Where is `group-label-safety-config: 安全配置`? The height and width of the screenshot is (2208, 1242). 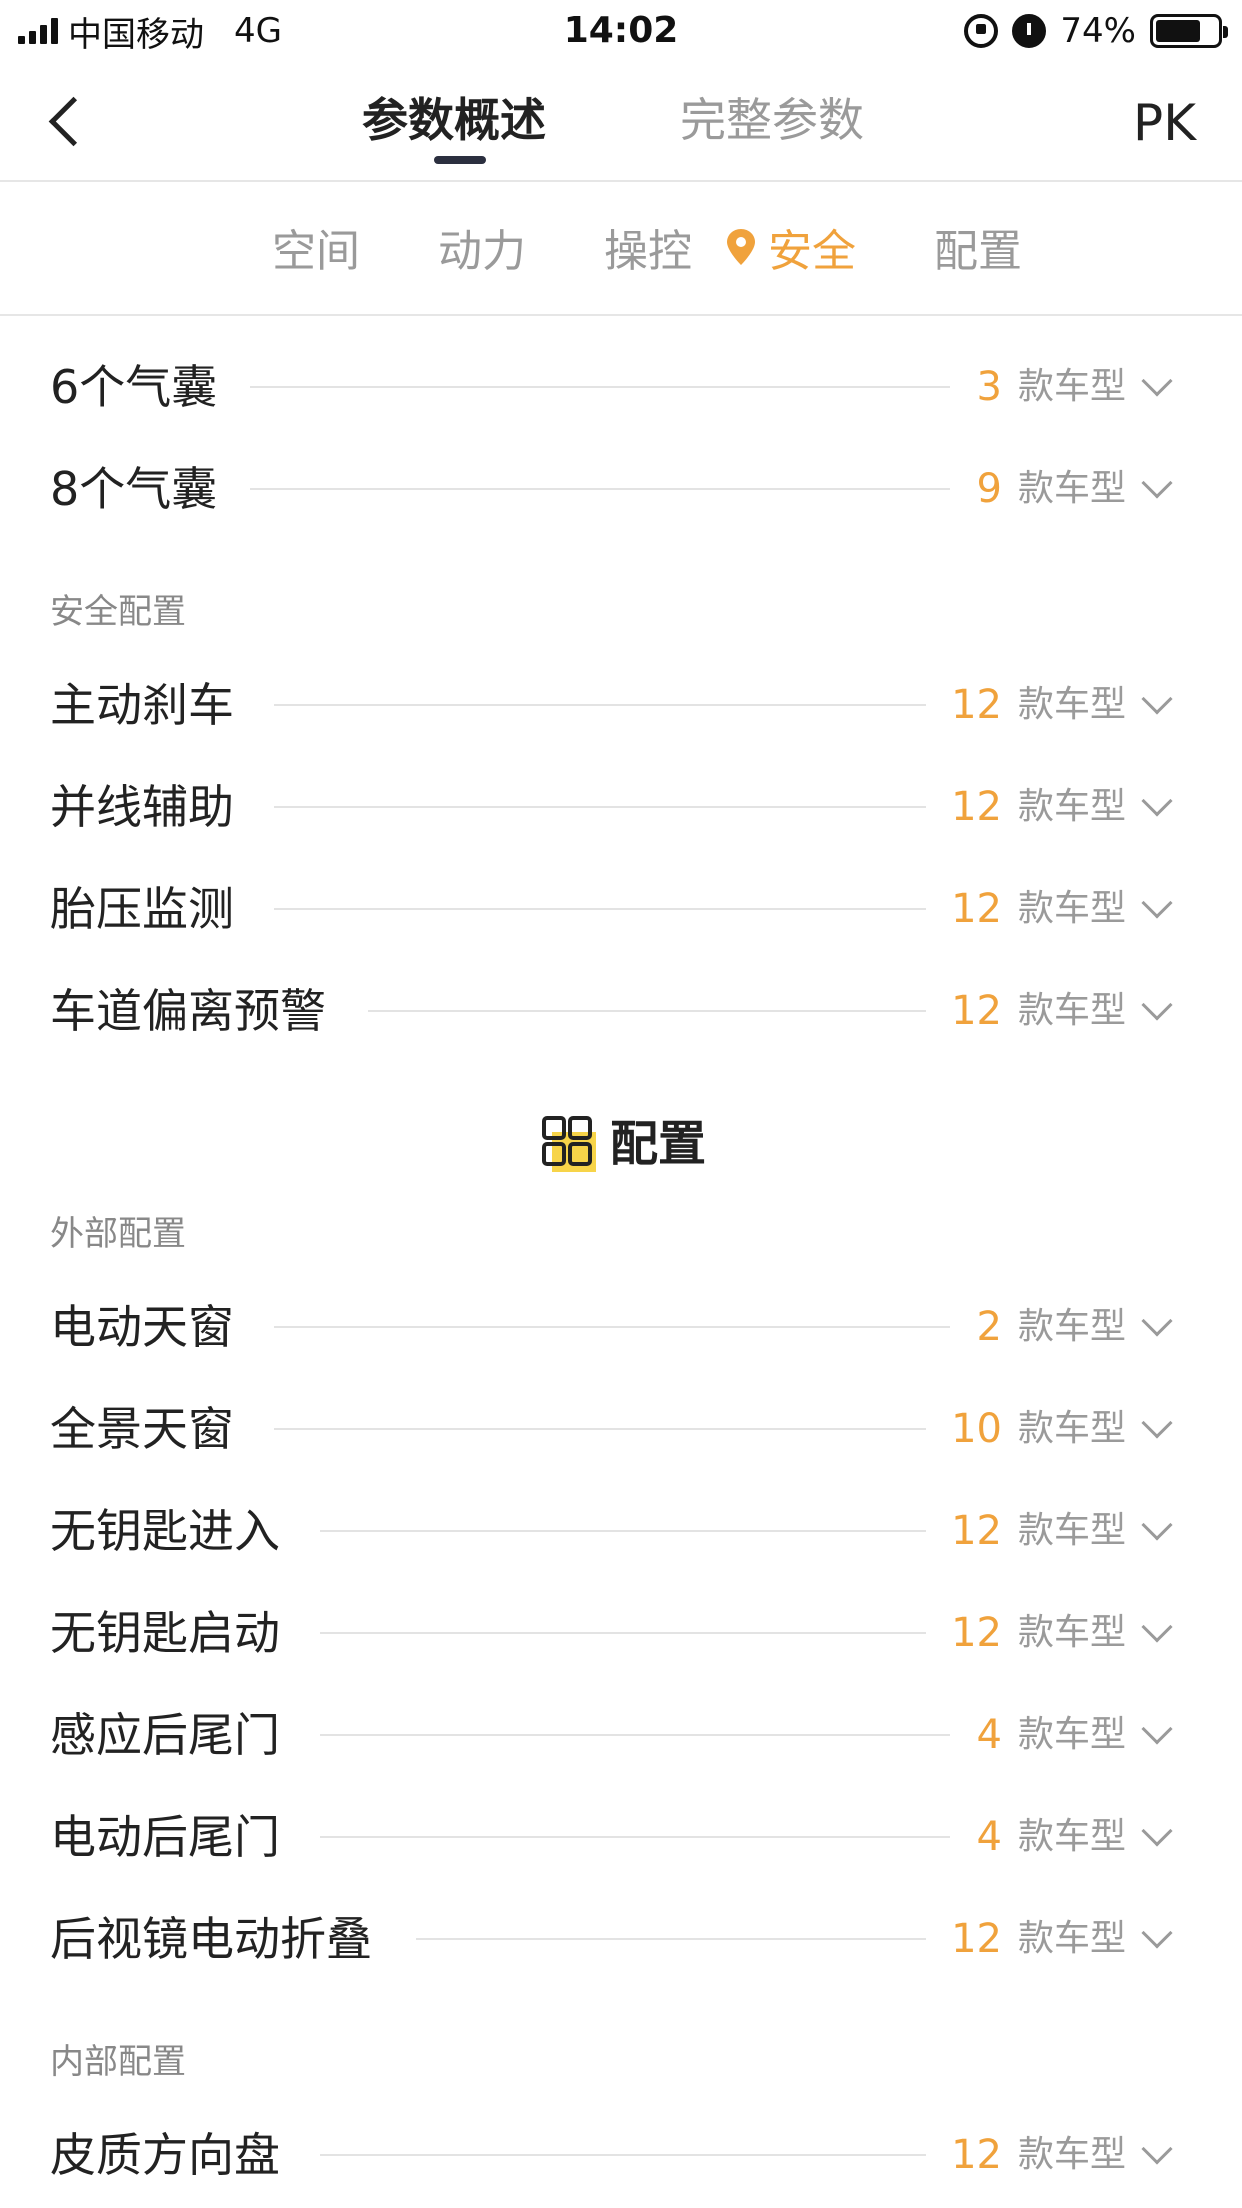 group-label-safety-config: 安全配置 is located at coordinates (118, 612).